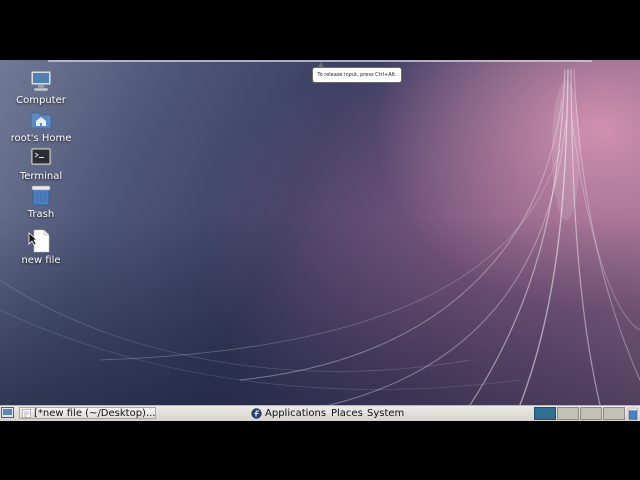 The width and height of the screenshot is (640, 480). What do you see at coordinates (633, 413) in the screenshot?
I see `trash-applet-icon` at bounding box center [633, 413].